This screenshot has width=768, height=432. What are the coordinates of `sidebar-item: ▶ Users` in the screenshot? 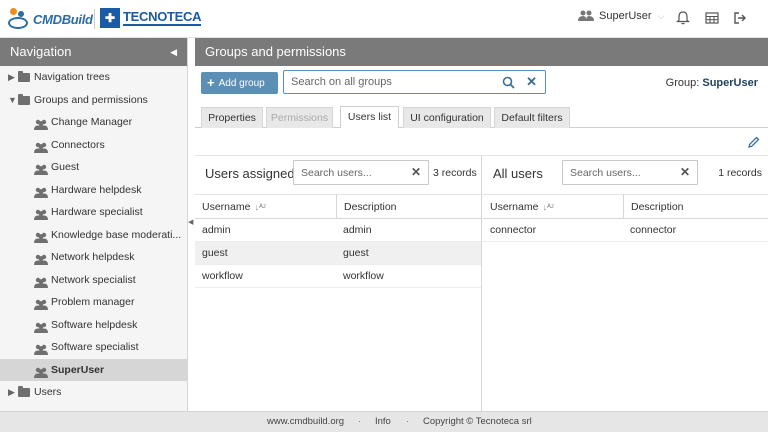 It's located at (93, 392).